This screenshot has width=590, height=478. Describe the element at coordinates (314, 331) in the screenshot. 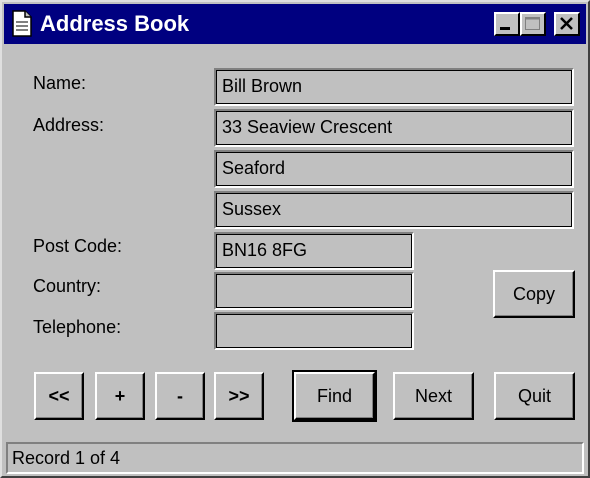

I see `telephone-field` at that location.